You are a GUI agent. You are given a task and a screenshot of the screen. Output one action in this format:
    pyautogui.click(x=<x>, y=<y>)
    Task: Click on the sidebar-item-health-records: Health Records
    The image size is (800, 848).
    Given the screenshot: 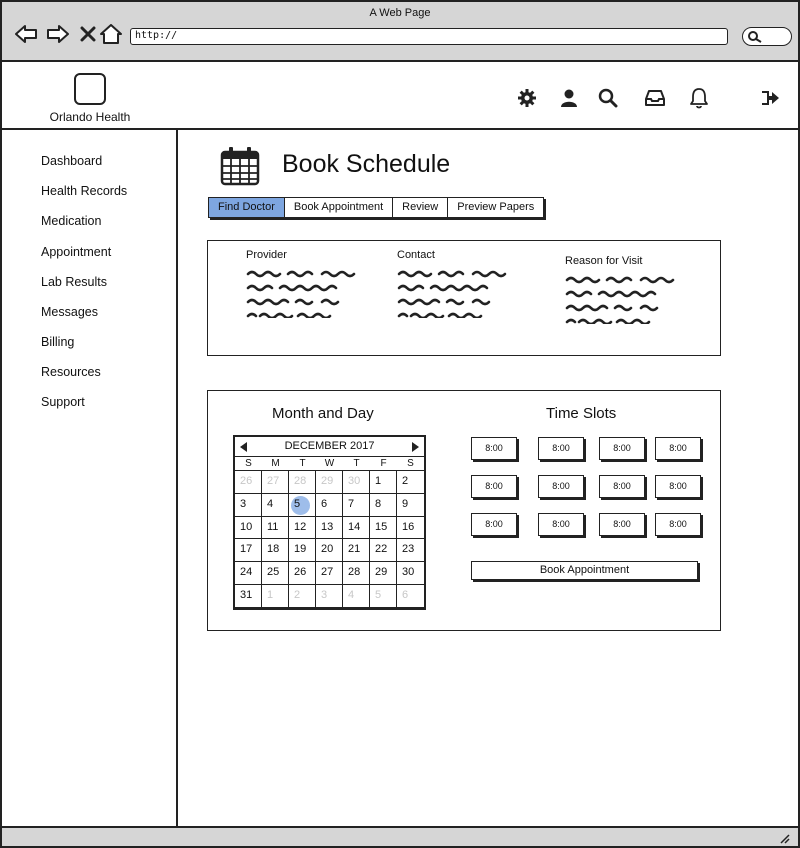 What is the action you would take?
    pyautogui.click(x=84, y=191)
    